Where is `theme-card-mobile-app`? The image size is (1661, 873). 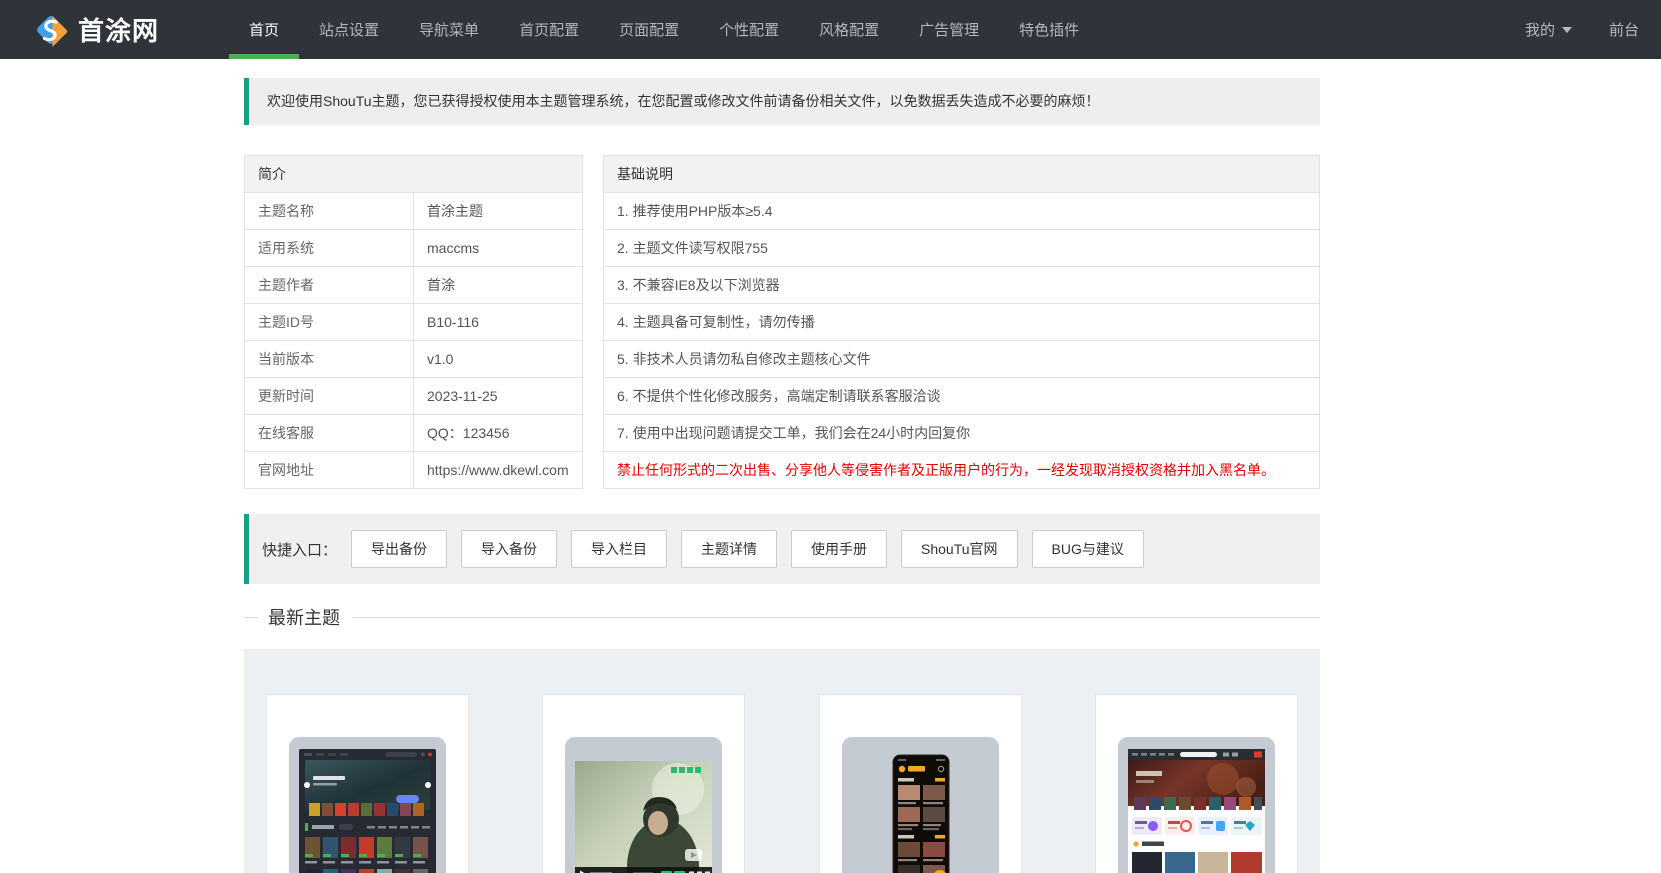 theme-card-mobile-app is located at coordinates (920, 783).